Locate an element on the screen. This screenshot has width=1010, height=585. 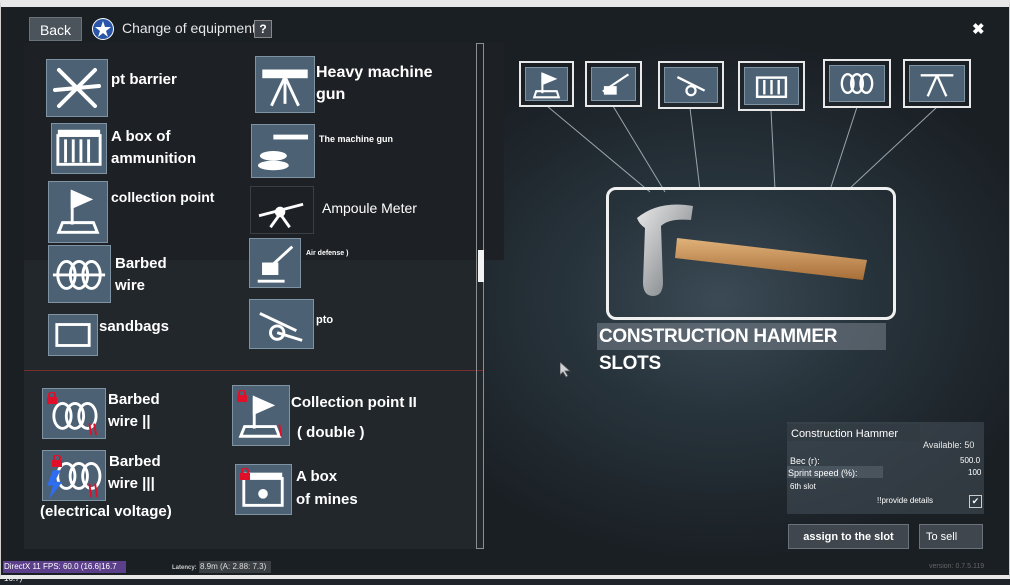
locked-item-label: ( double ) is located at coordinates (331, 432).